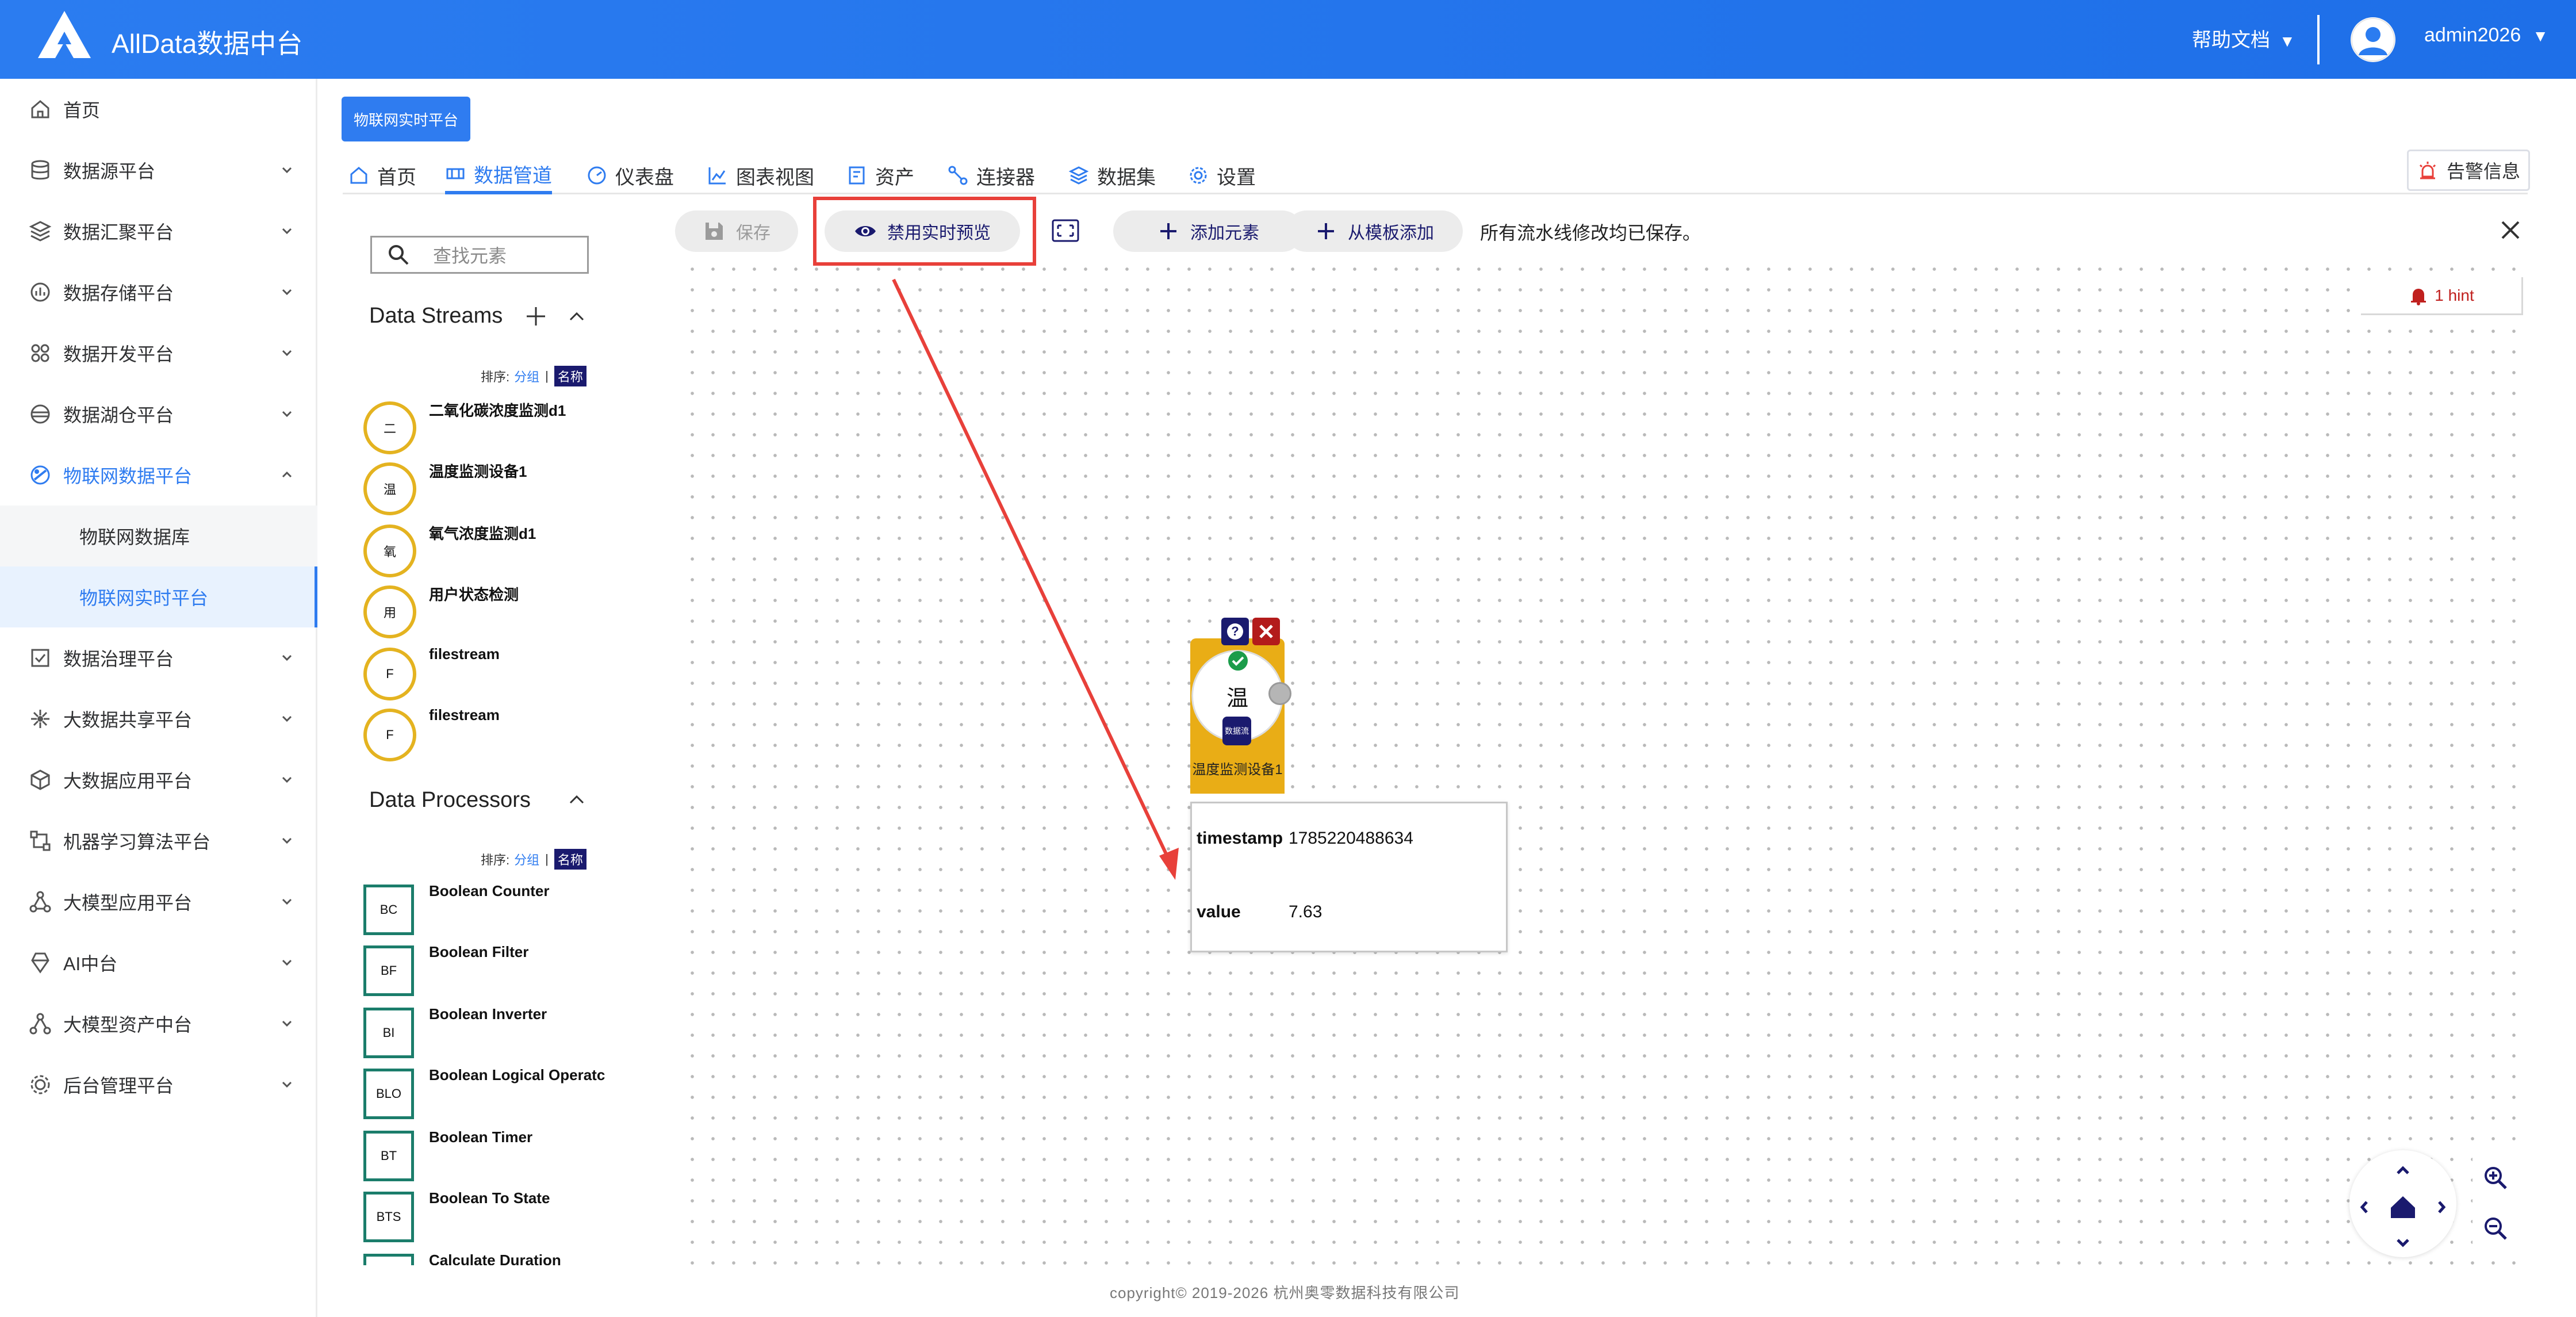 This screenshot has width=2576, height=1317. What do you see at coordinates (2403, 1243) in the screenshot?
I see `pan-down-icon` at bounding box center [2403, 1243].